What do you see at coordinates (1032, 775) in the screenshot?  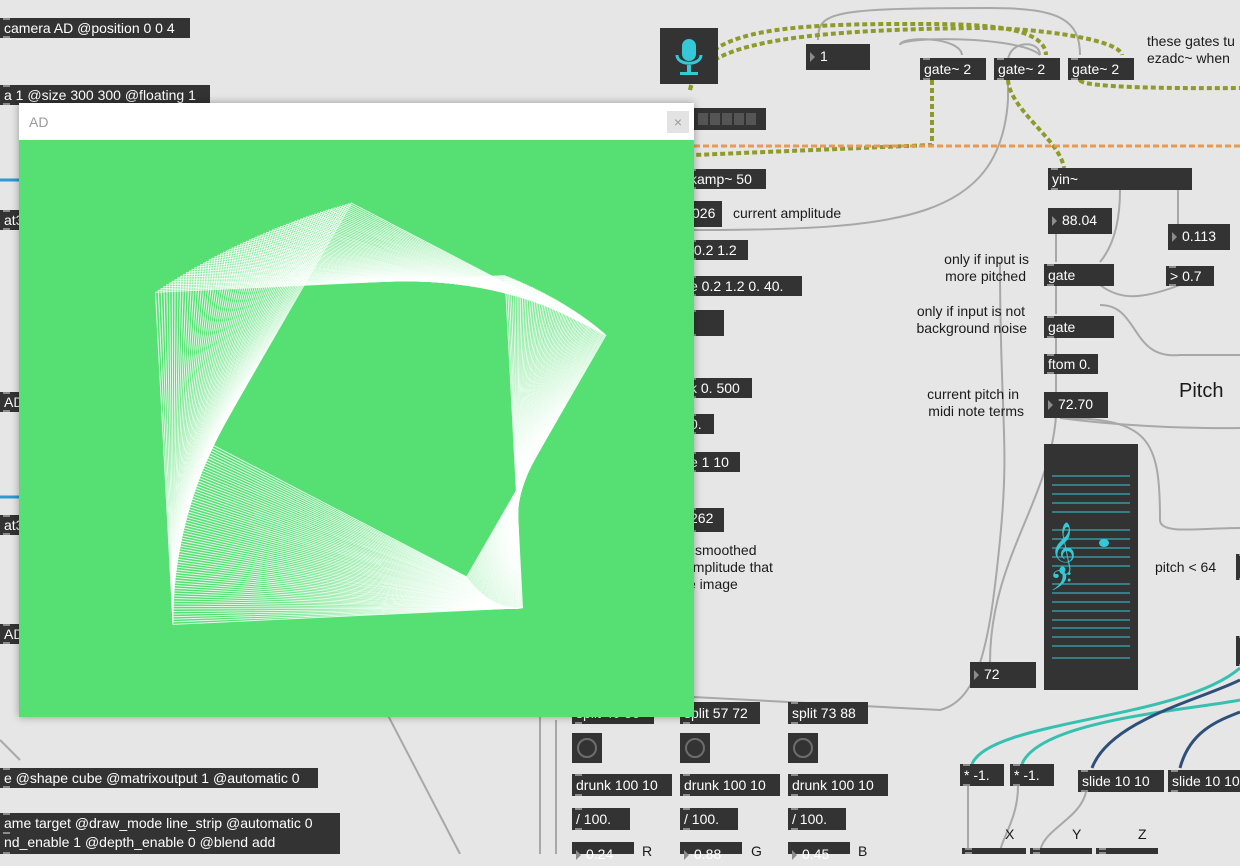 I see `multiply-object-2: * -1.` at bounding box center [1032, 775].